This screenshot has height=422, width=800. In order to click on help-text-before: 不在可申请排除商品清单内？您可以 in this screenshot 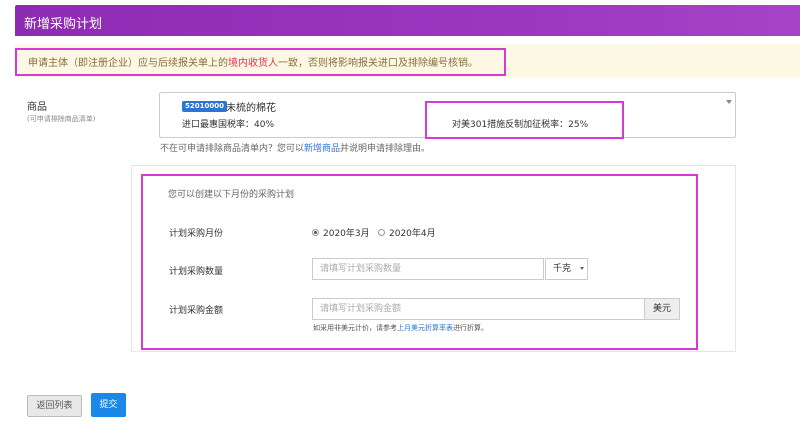, I will do `click(232, 149)`.